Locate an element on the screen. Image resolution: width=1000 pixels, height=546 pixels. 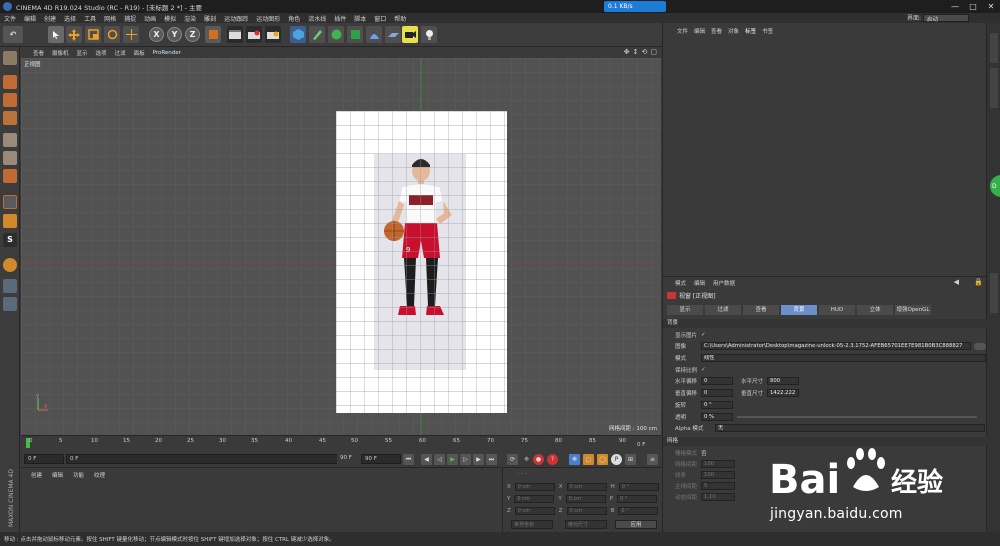
max-frame-field: 90 F is located at coordinates (381, 459).